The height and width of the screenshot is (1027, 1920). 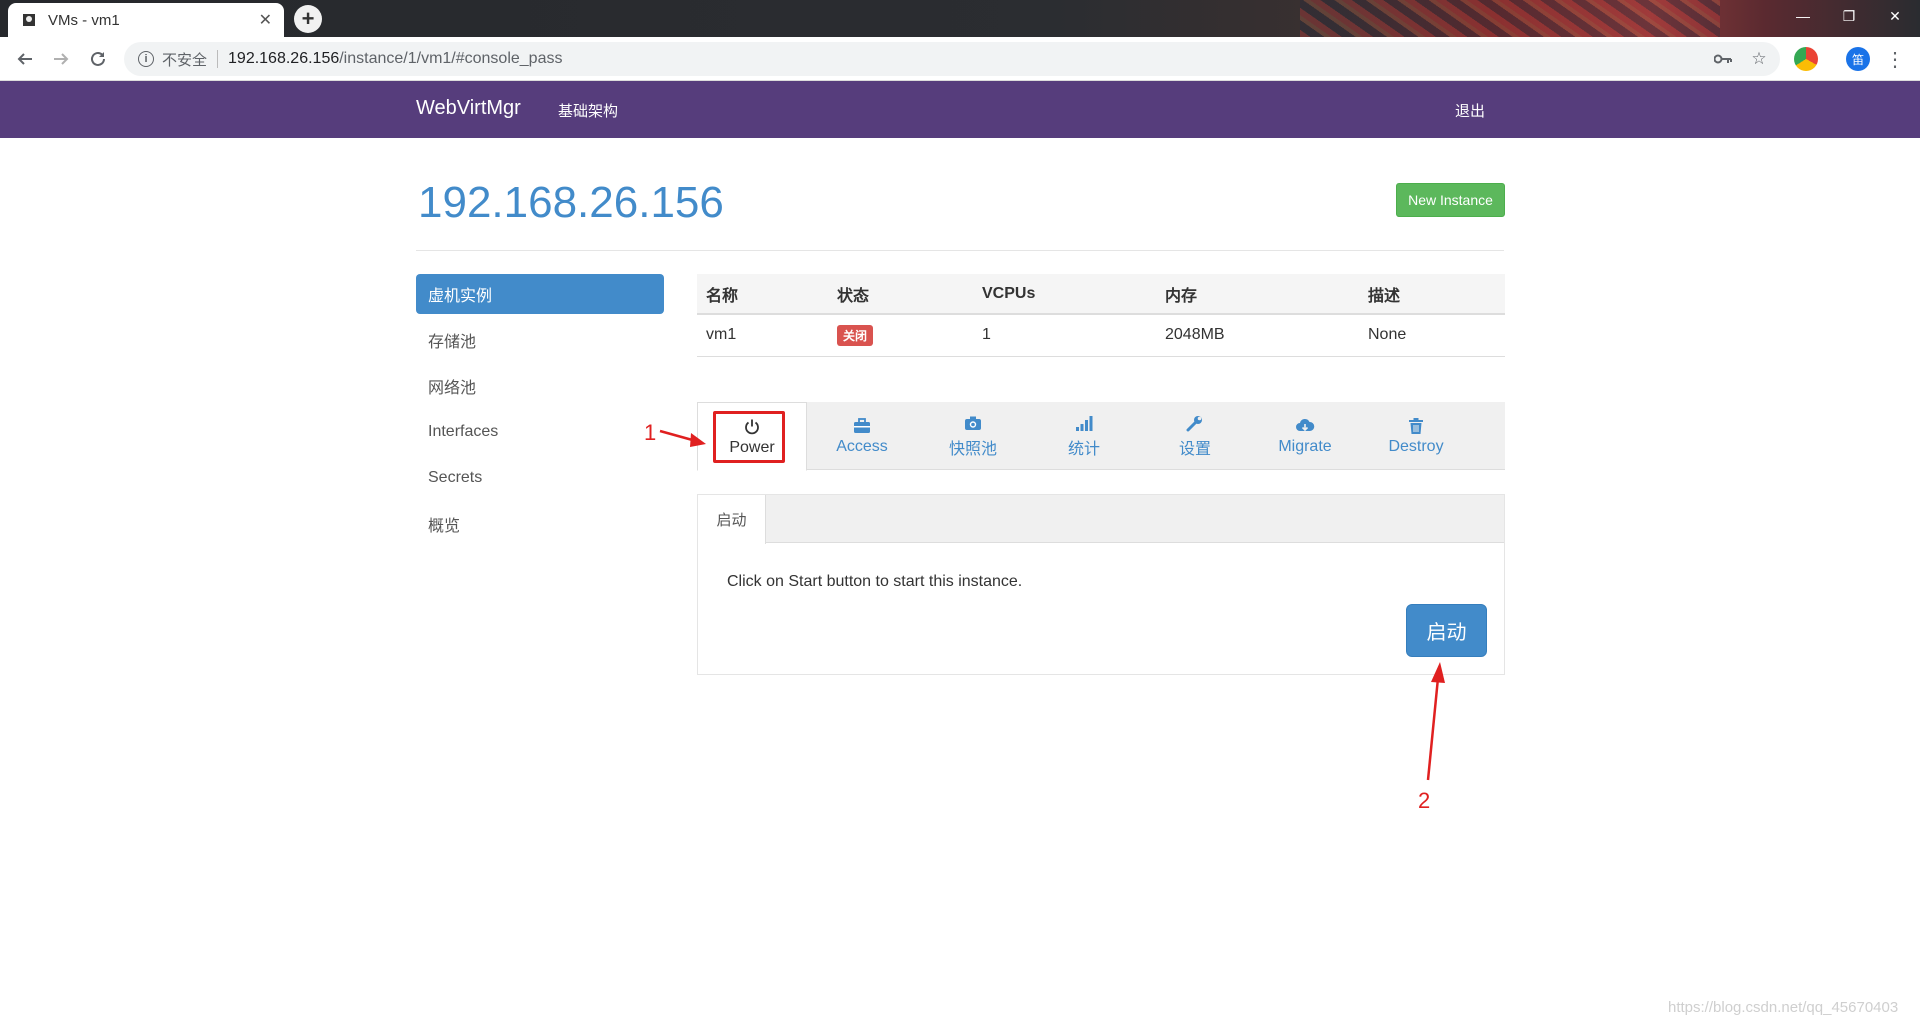 What do you see at coordinates (29, 20) in the screenshot?
I see `tab-favicon-icon` at bounding box center [29, 20].